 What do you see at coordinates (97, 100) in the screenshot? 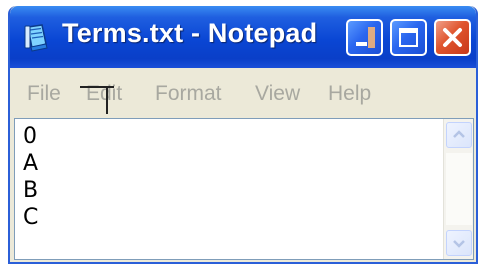
I see `text-cursor-marker` at bounding box center [97, 100].